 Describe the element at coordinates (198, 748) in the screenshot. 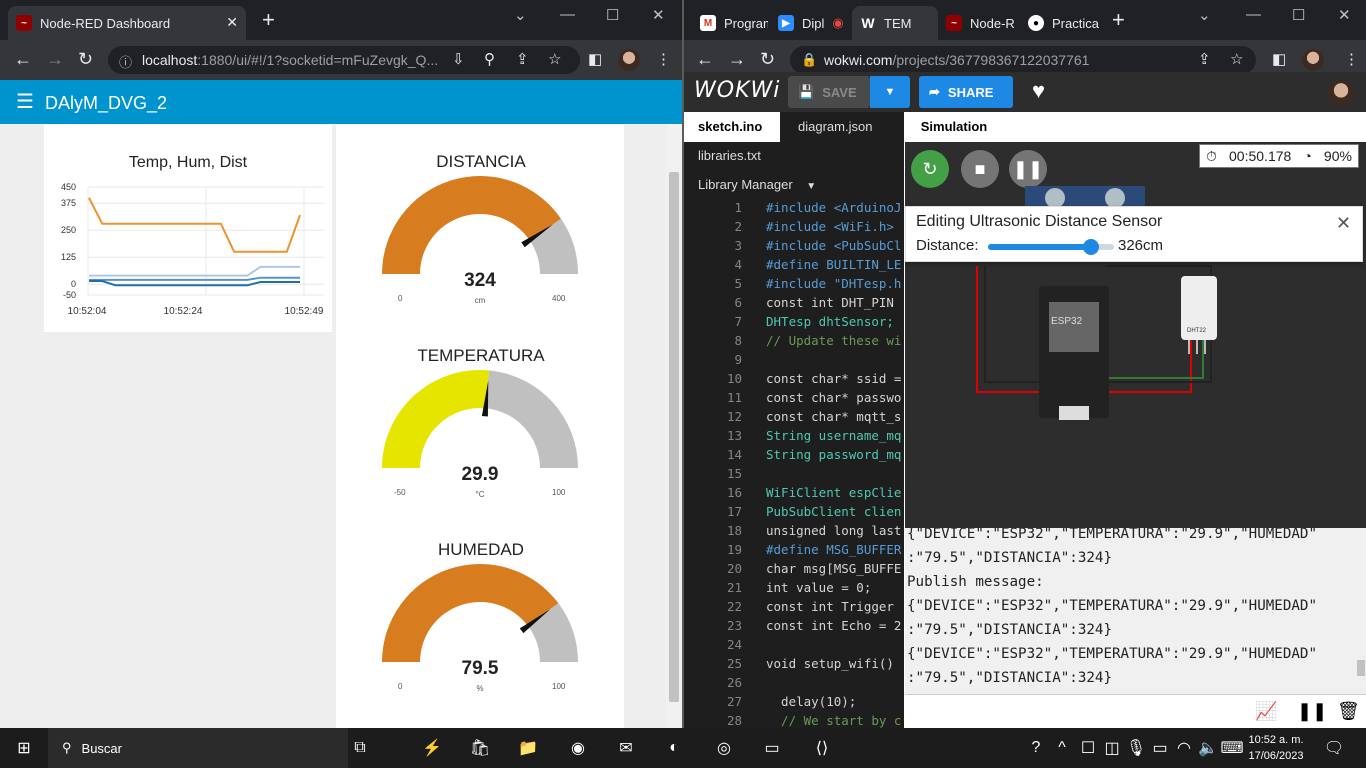

I see `taskbar-search: ⚲ Buscar` at that location.